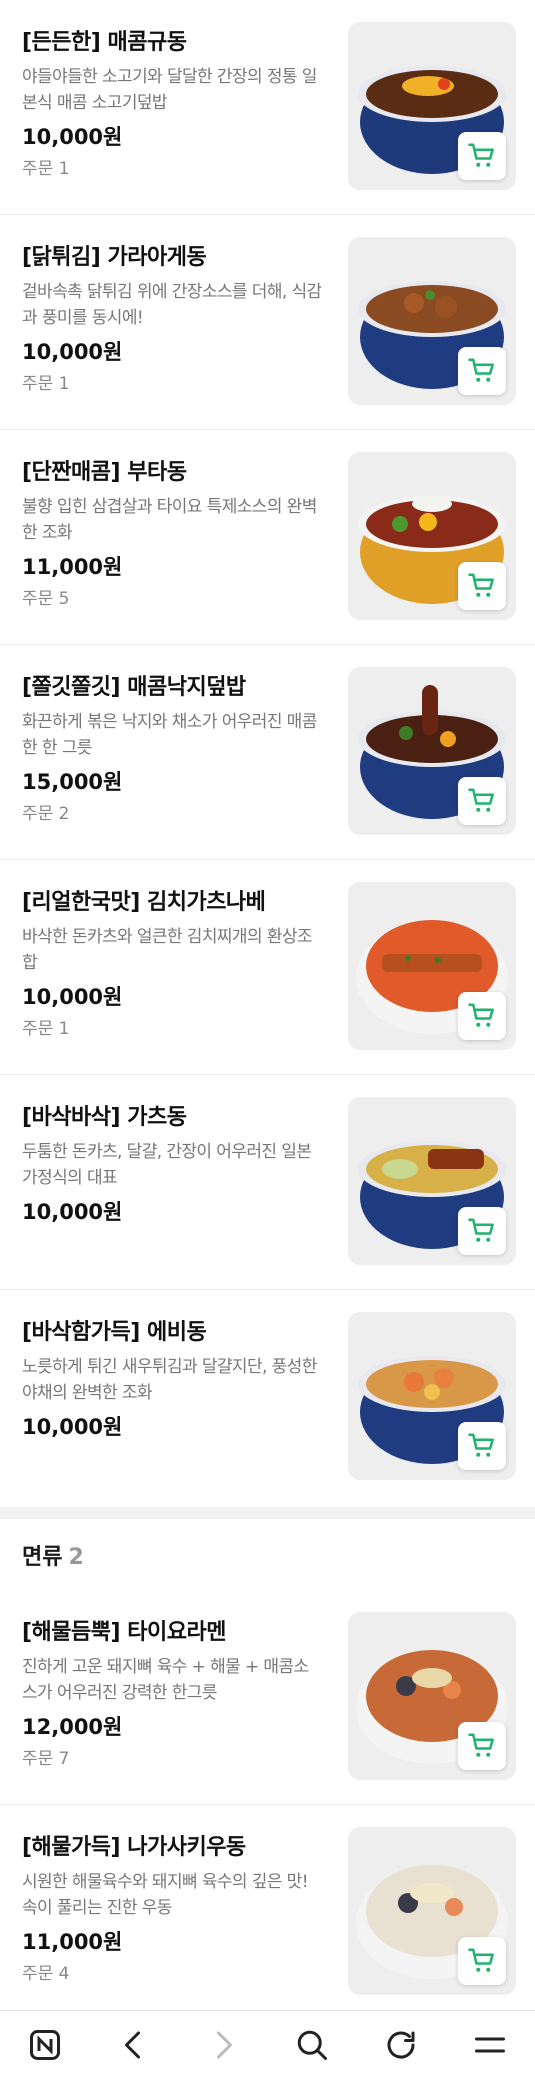  I want to click on search-button, so click(312, 2045).